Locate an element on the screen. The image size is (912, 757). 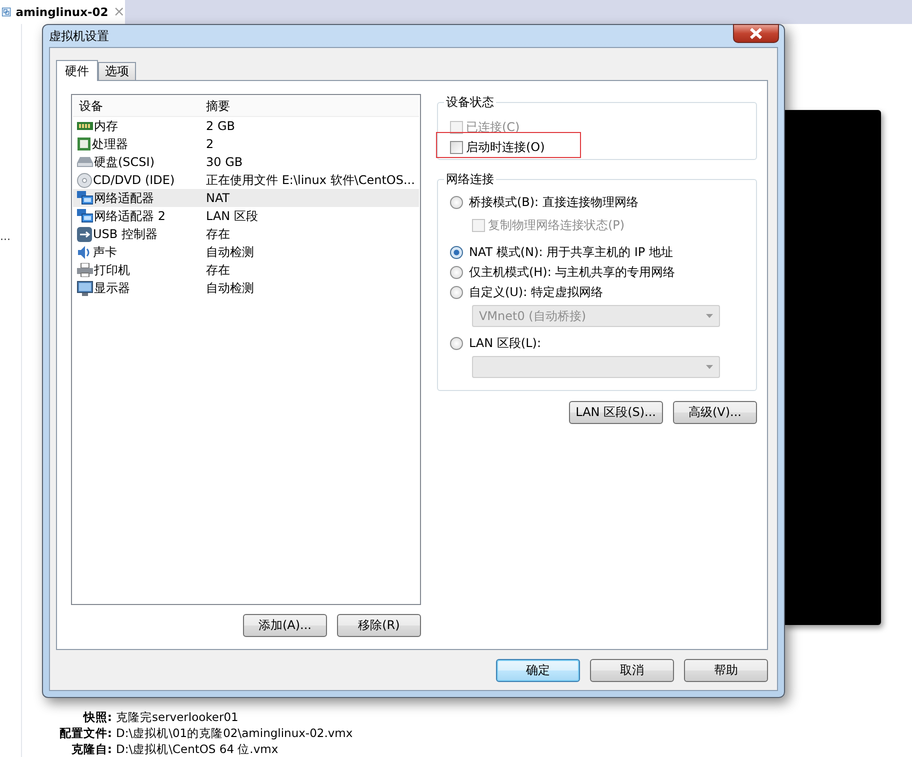
device-row: 声卡 自动检测 is located at coordinates (246, 252).